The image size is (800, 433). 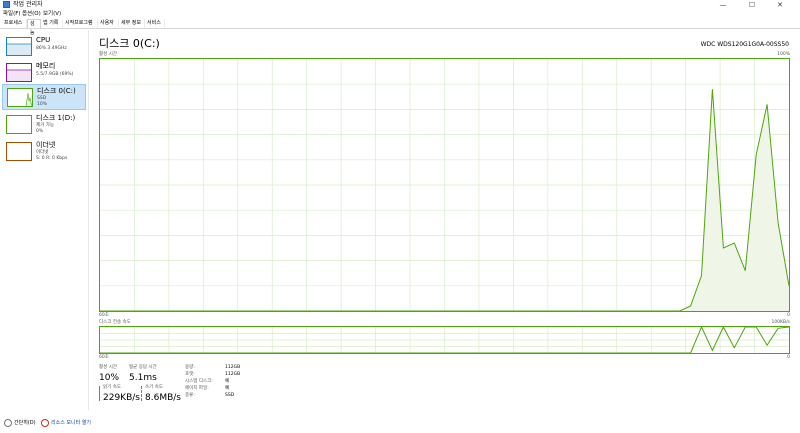 What do you see at coordinates (45, 423) in the screenshot?
I see `resource-monitor-icon` at bounding box center [45, 423].